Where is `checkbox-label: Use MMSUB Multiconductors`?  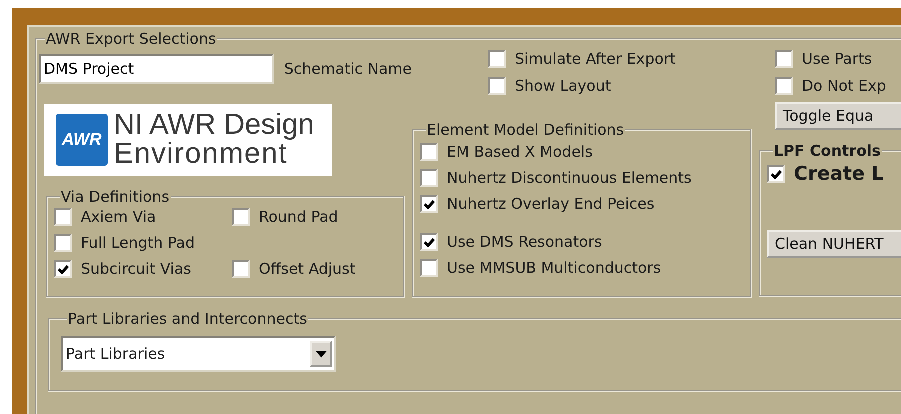 checkbox-label: Use MMSUB Multiconductors is located at coordinates (554, 268).